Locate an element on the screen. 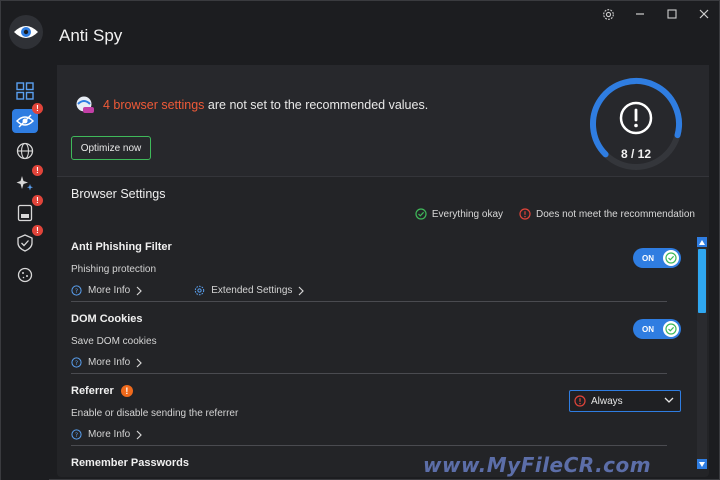  cookie-icon is located at coordinates (25, 275).